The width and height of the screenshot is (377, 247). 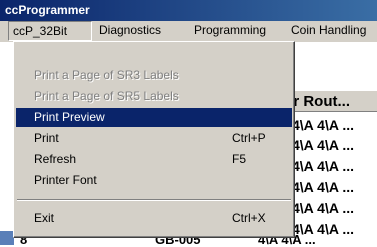 I want to click on menuitem-print: Print Ctrl+P, so click(x=154, y=138).